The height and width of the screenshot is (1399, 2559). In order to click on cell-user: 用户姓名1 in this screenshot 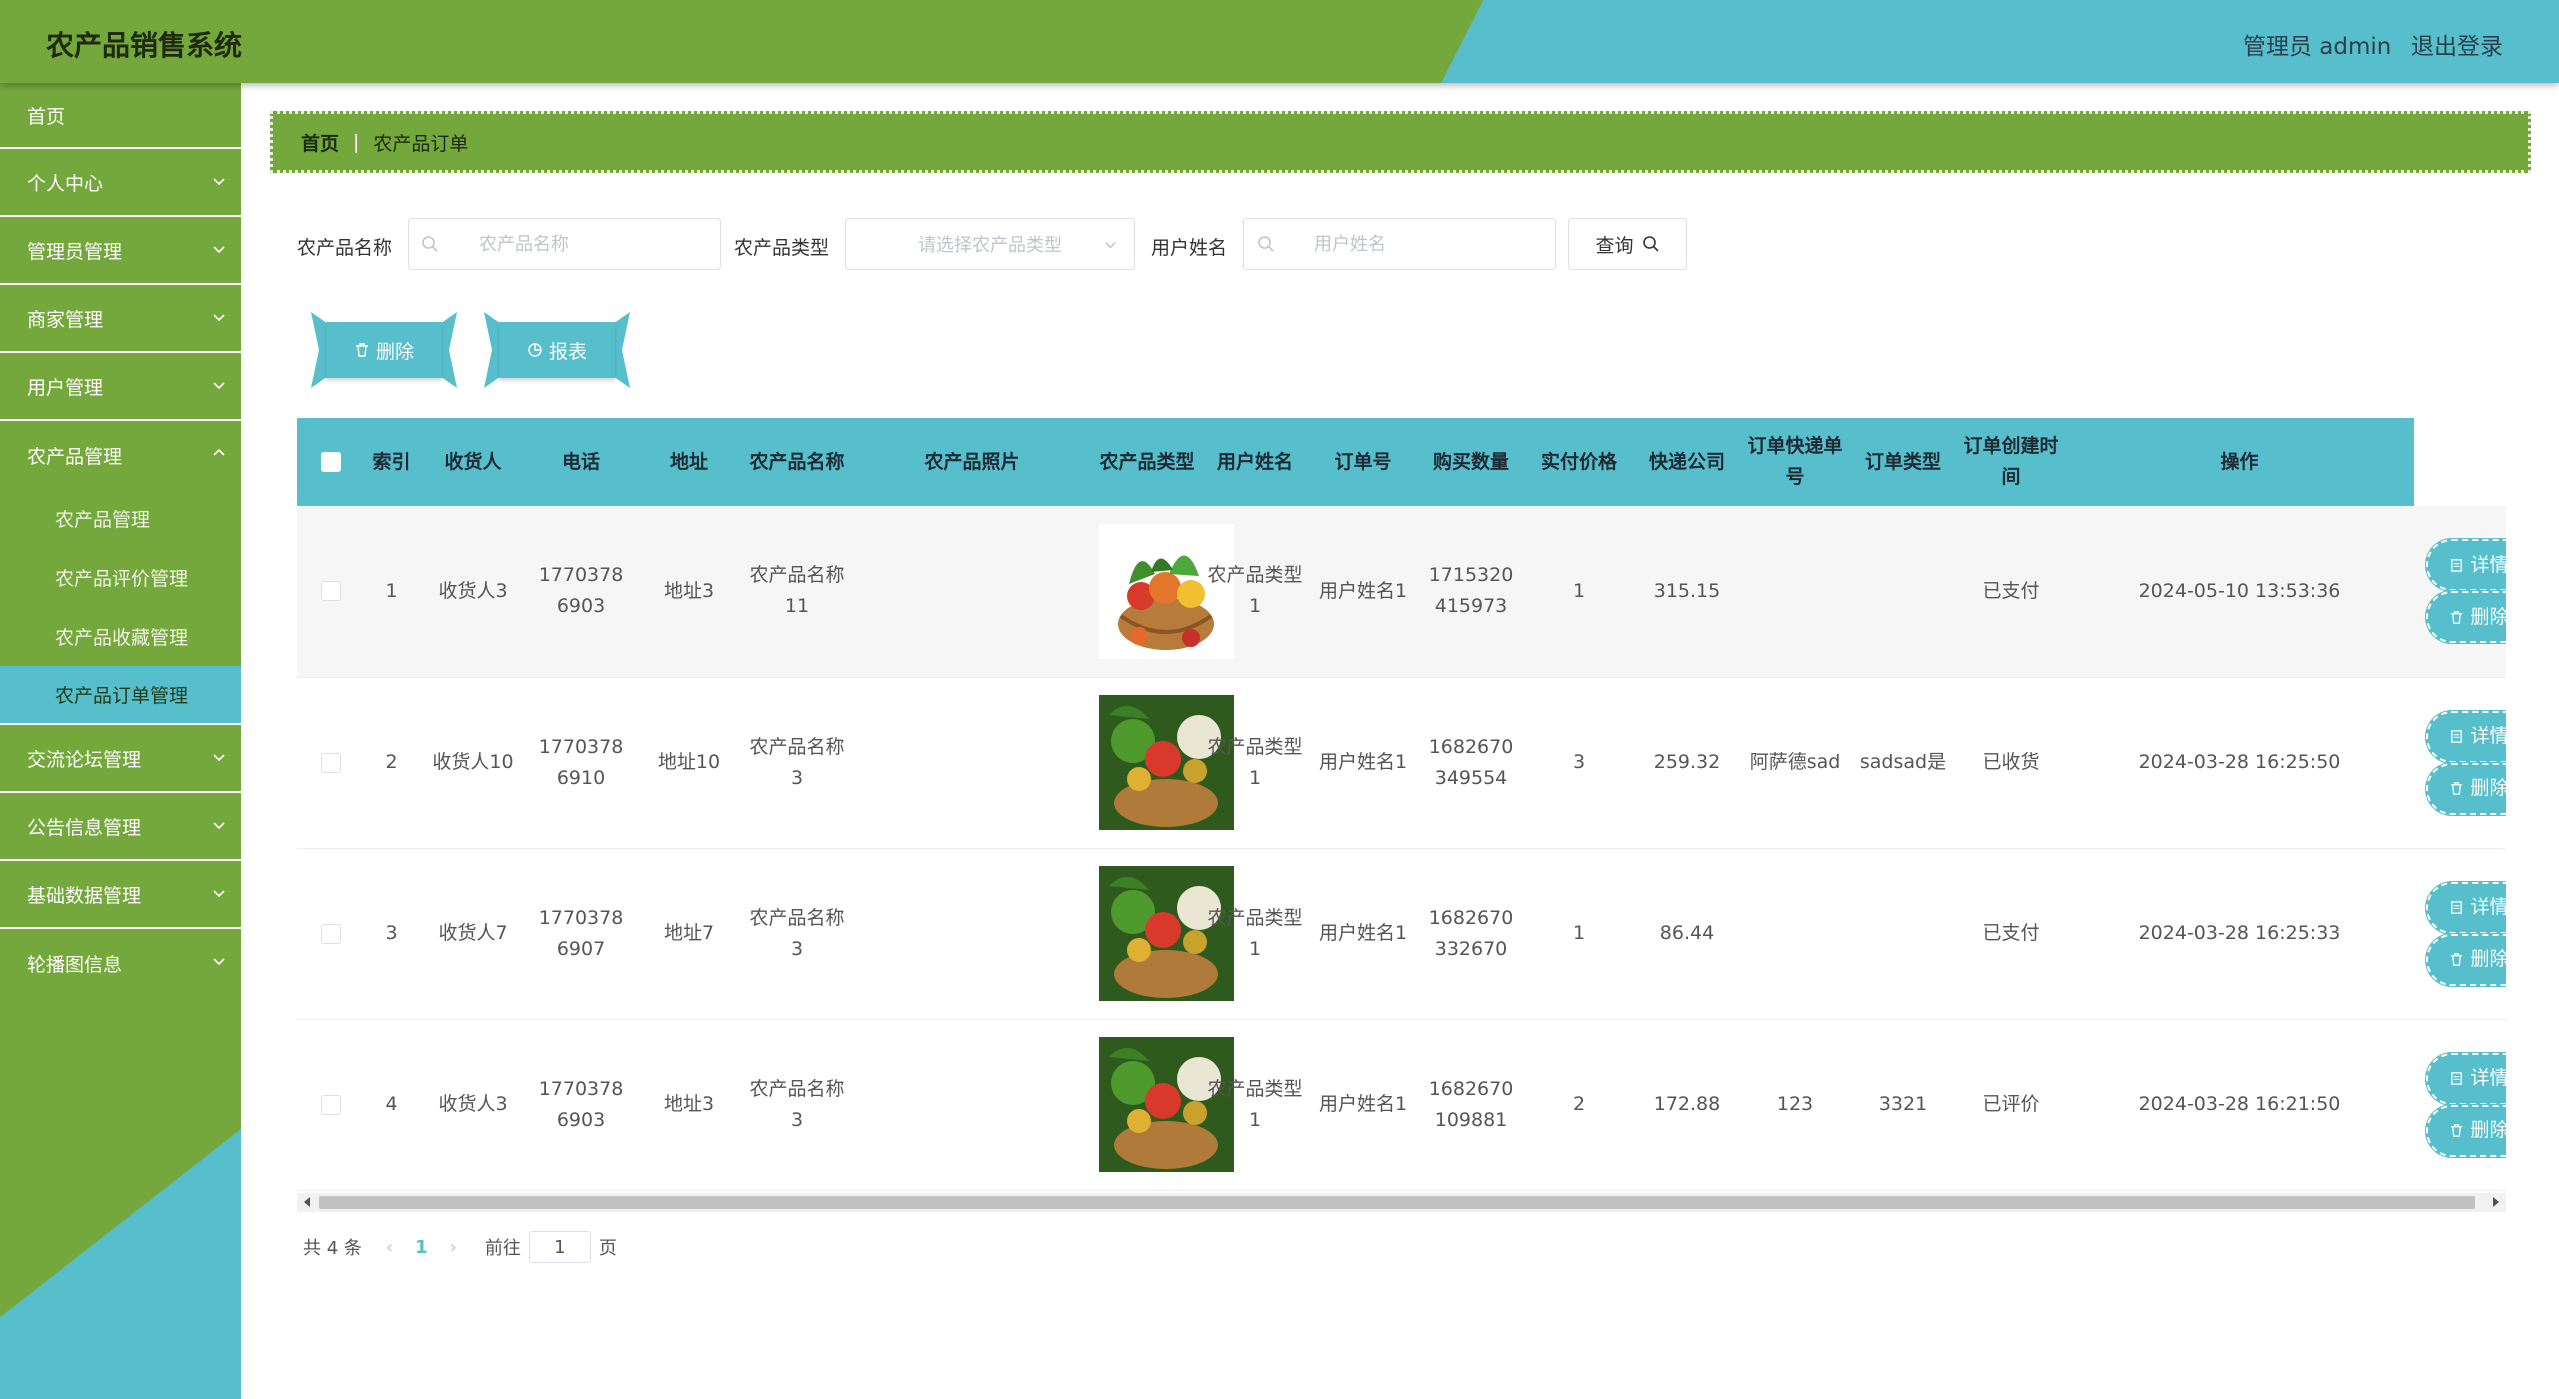, I will do `click(1363, 1104)`.